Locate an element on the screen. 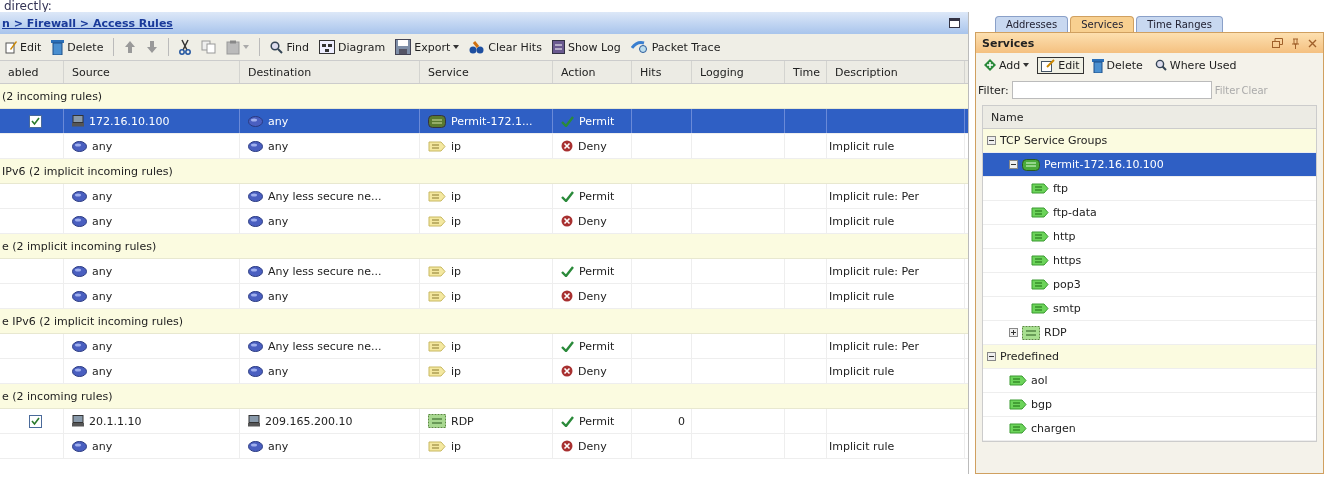 This screenshot has width=1324, height=484. tree-label: ftp-data is located at coordinates (1075, 212).